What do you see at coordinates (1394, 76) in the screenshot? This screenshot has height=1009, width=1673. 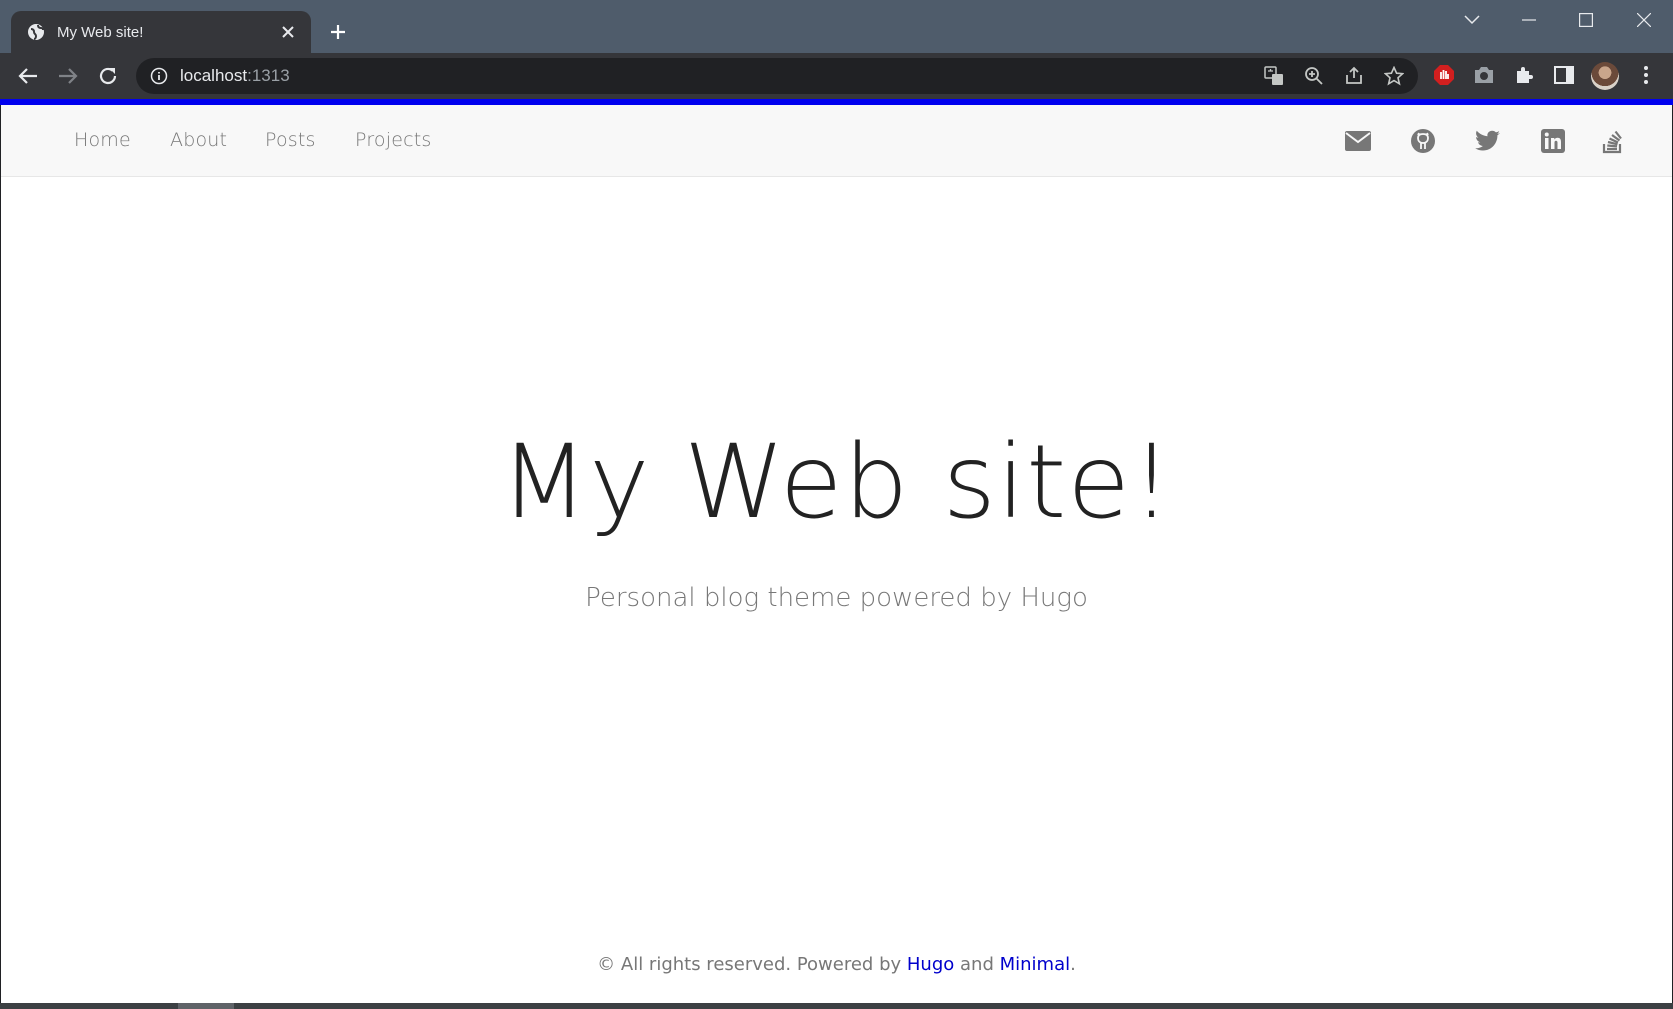 I see `bookmark-star-icon` at bounding box center [1394, 76].